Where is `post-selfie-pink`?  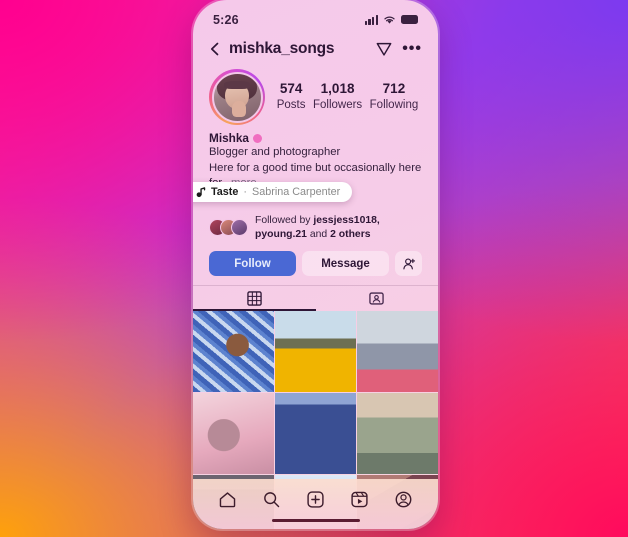 post-selfie-pink is located at coordinates (233, 433).